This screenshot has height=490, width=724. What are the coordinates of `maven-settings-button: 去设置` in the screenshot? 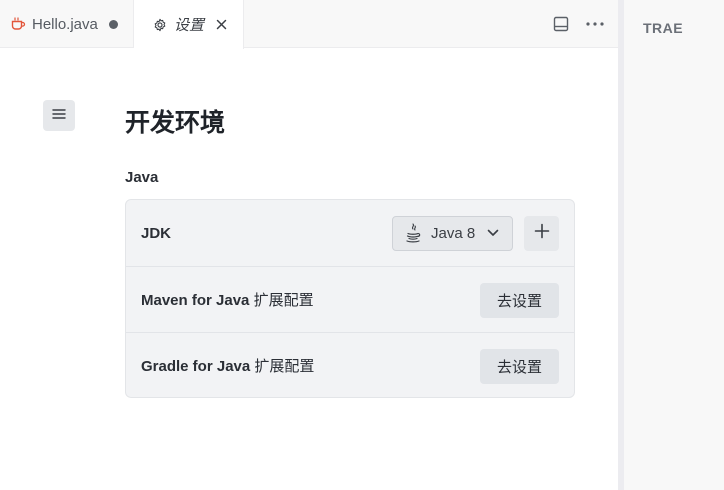 It's located at (519, 300).